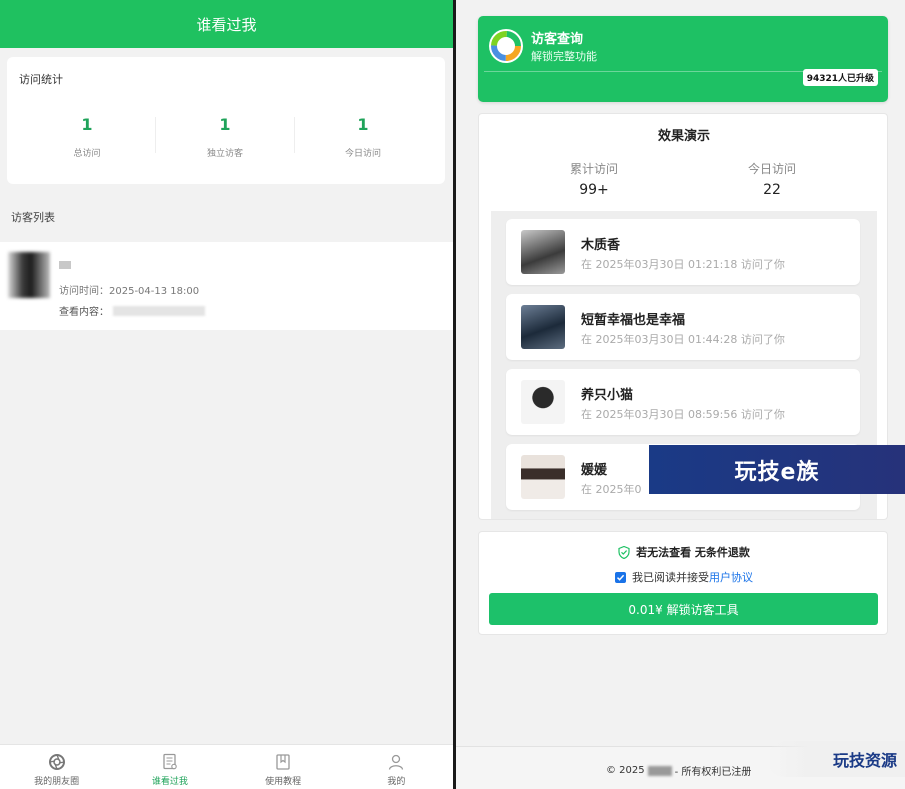 Image resolution: width=905 pixels, height=789 pixels. What do you see at coordinates (771, 169) in the screenshot?
I see `demo-stat-label: 今日访问` at bounding box center [771, 169].